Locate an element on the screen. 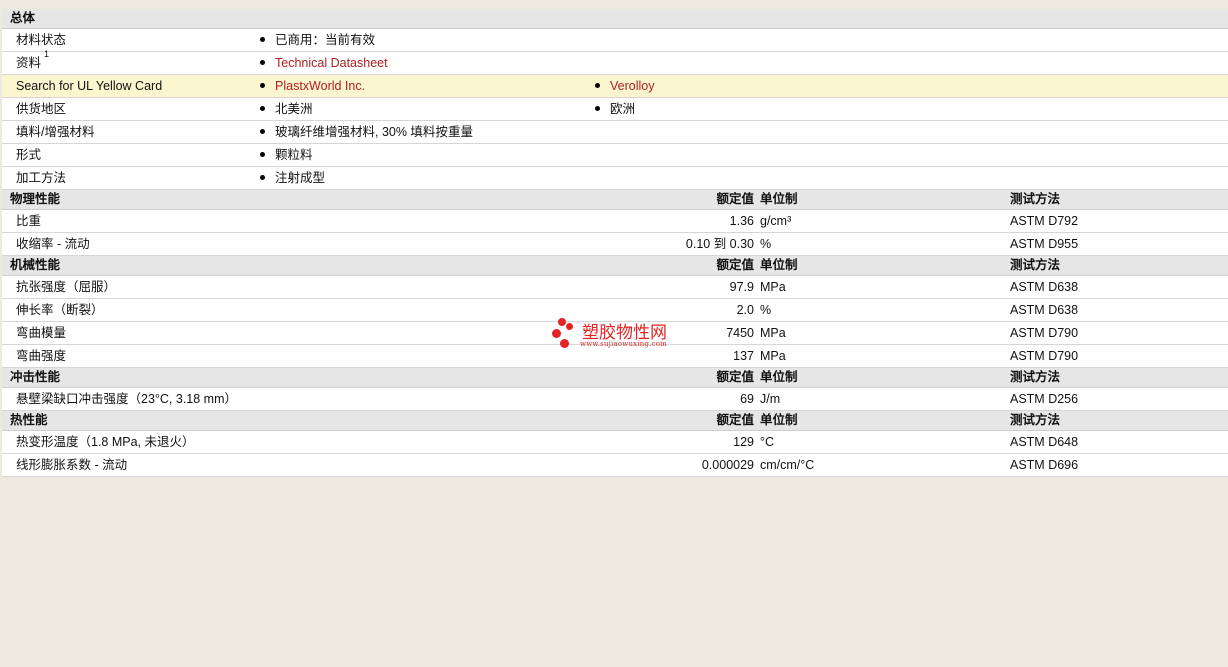 The height and width of the screenshot is (667, 1228). property-label: 线形膨胀系数 - 流动 is located at coordinates (72, 465).